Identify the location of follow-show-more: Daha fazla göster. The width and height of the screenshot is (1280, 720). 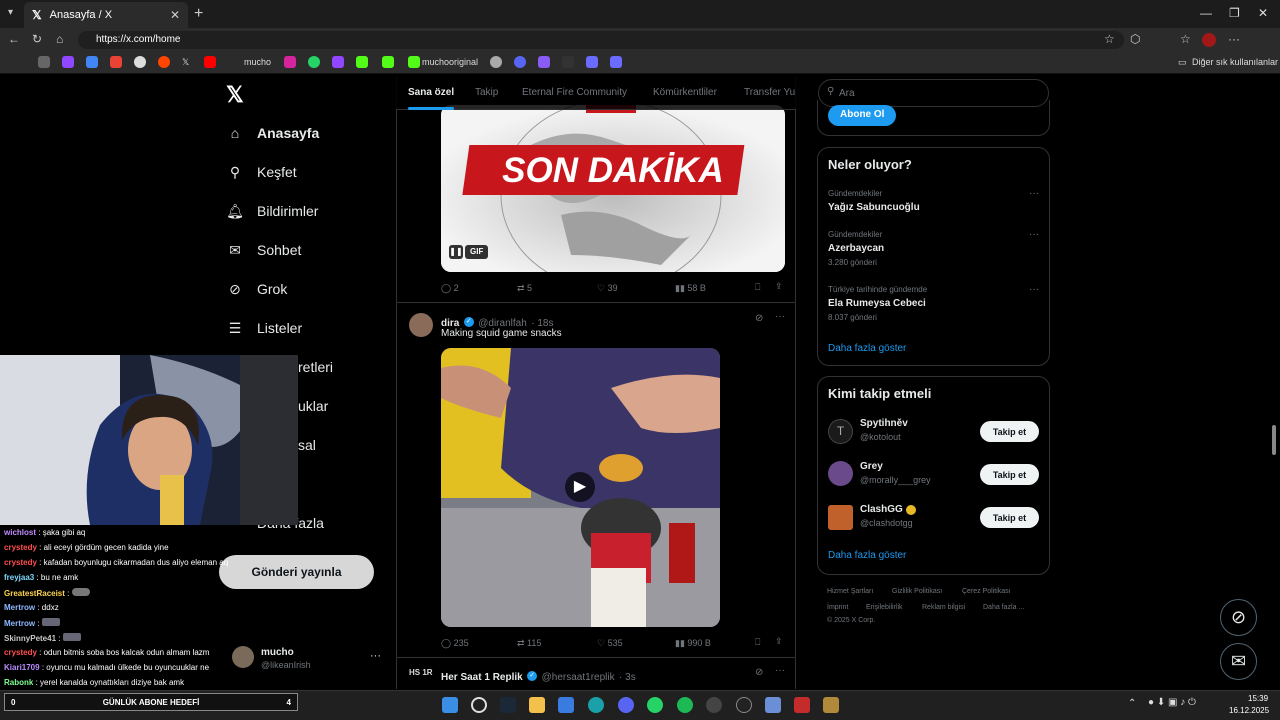
(867, 555).